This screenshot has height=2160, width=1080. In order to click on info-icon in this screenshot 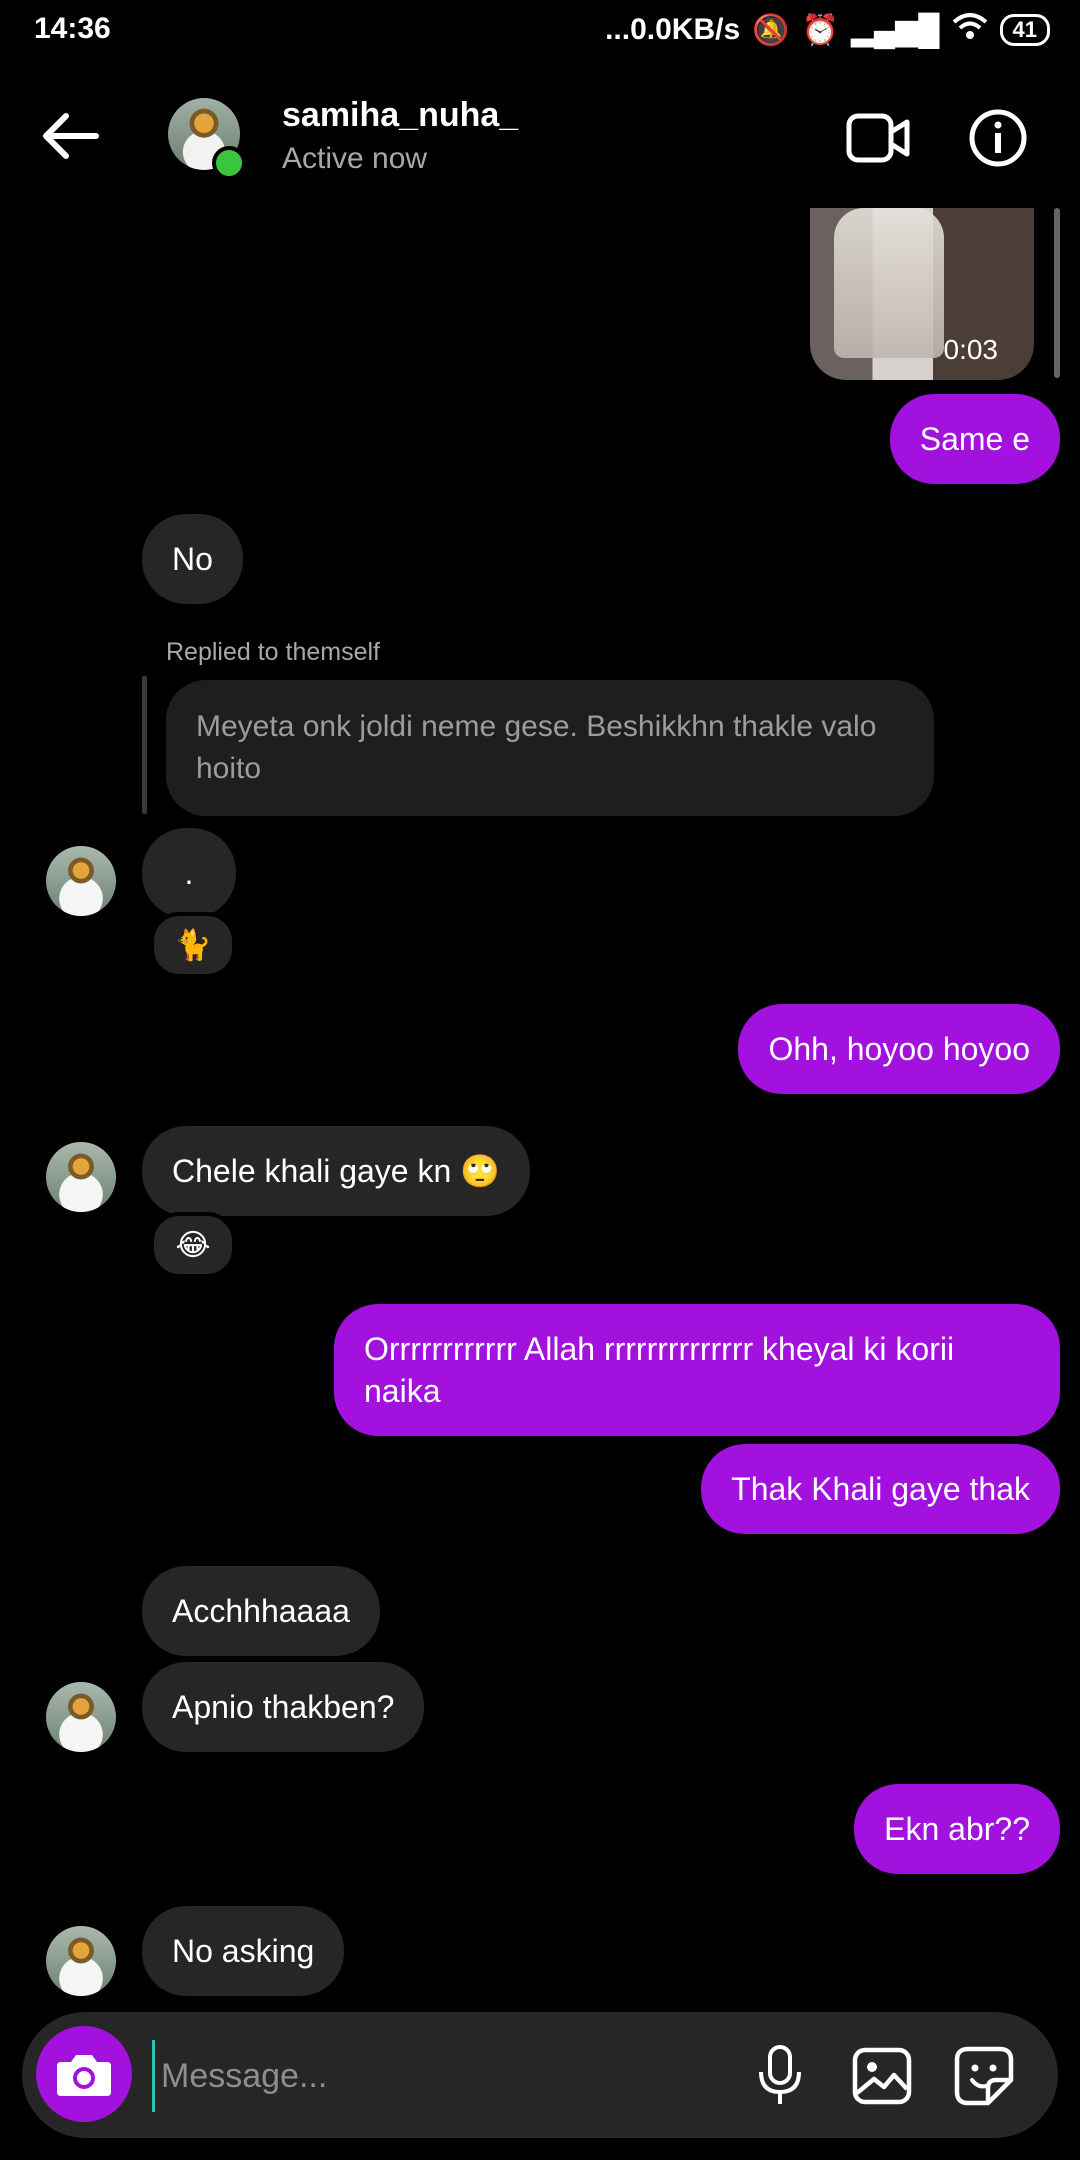, I will do `click(998, 138)`.